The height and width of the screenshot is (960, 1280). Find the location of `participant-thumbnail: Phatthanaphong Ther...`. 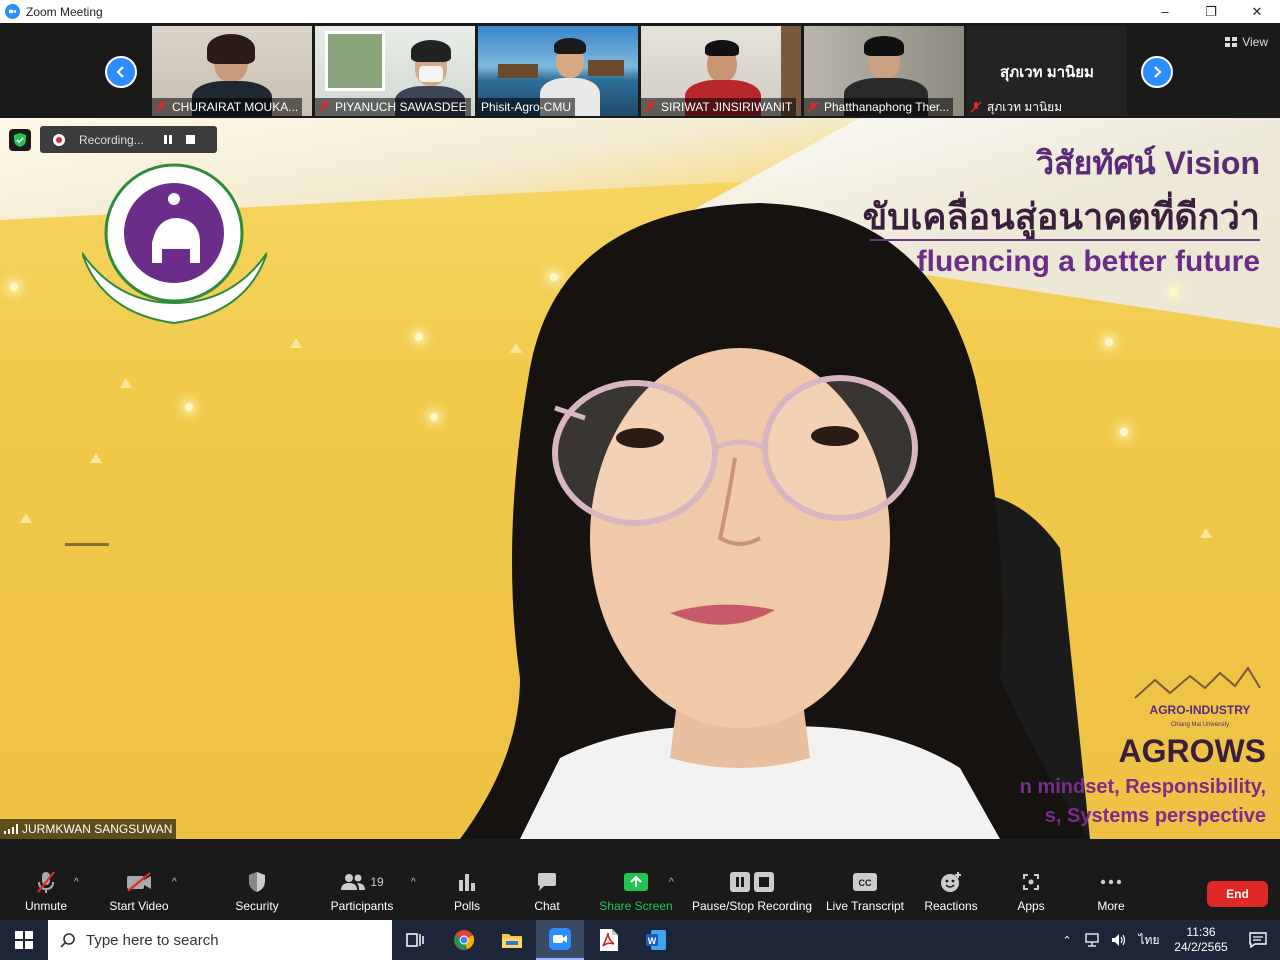

participant-thumbnail: Phatthanaphong Ther... is located at coordinates (884, 71).